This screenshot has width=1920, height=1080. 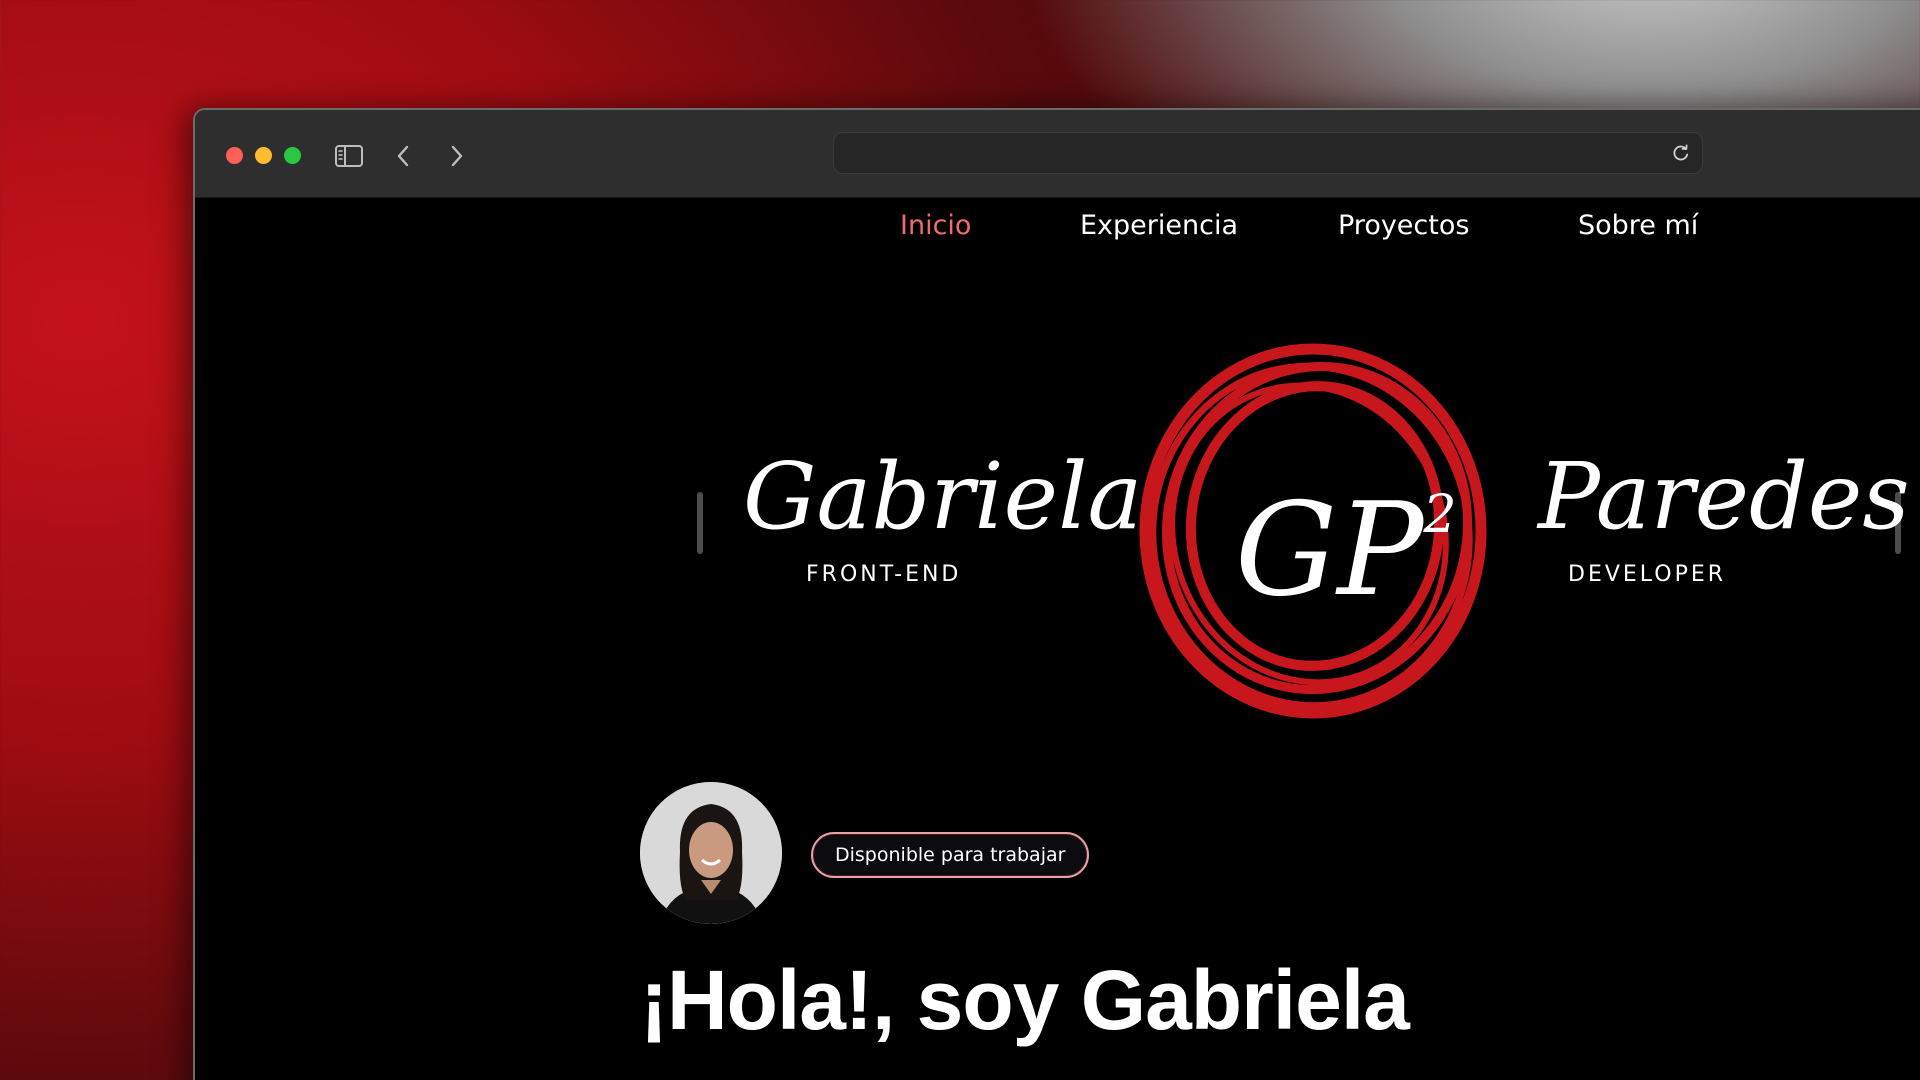 I want to click on minimize-window-button, so click(x=263, y=155).